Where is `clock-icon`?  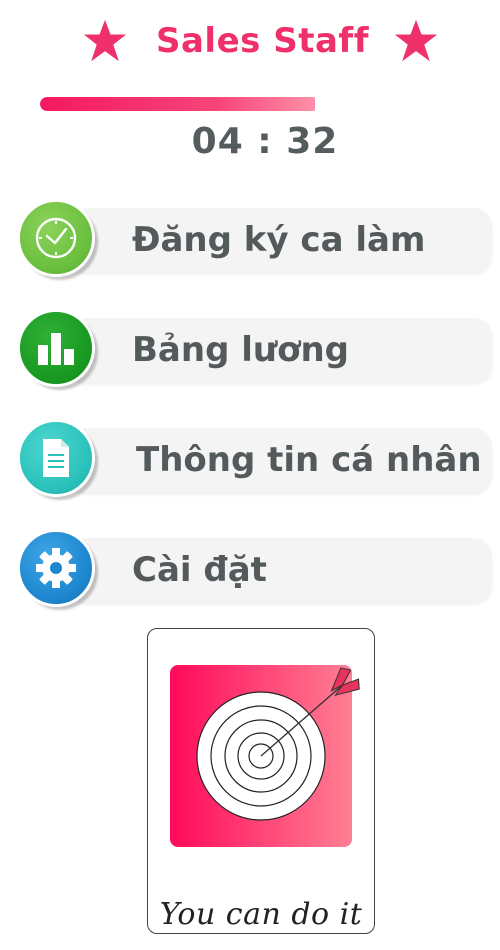 clock-icon is located at coordinates (56, 238).